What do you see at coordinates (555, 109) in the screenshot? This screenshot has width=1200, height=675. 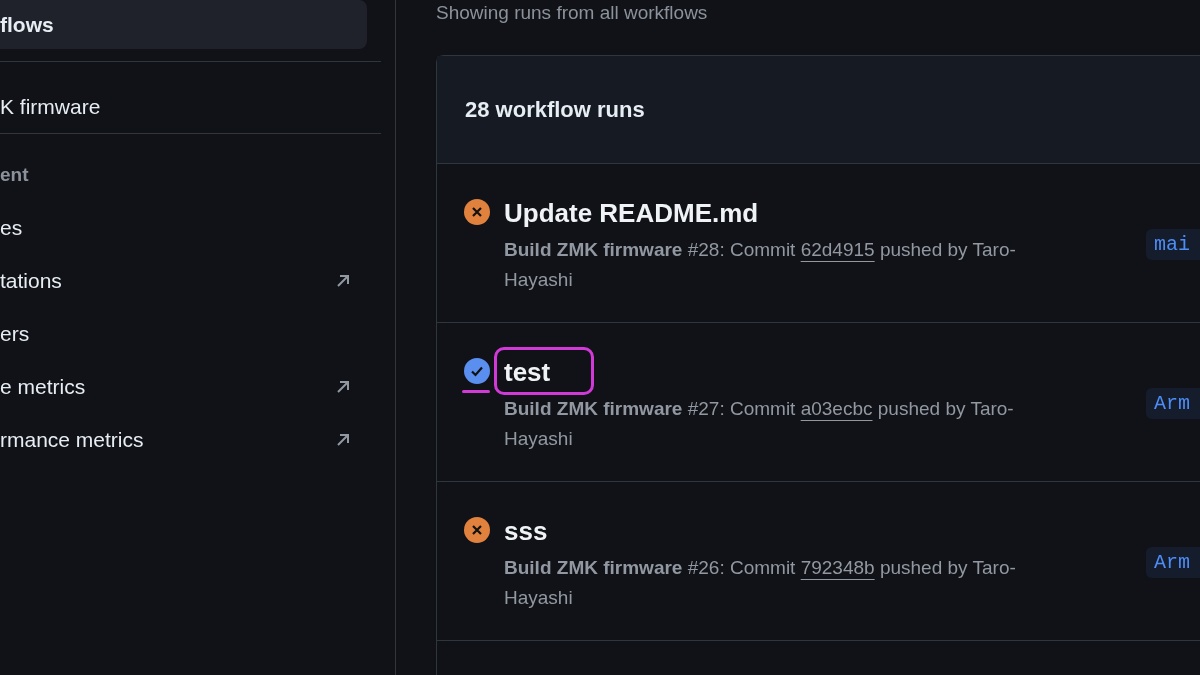 I see `runs-count: 28 workflow runs` at bounding box center [555, 109].